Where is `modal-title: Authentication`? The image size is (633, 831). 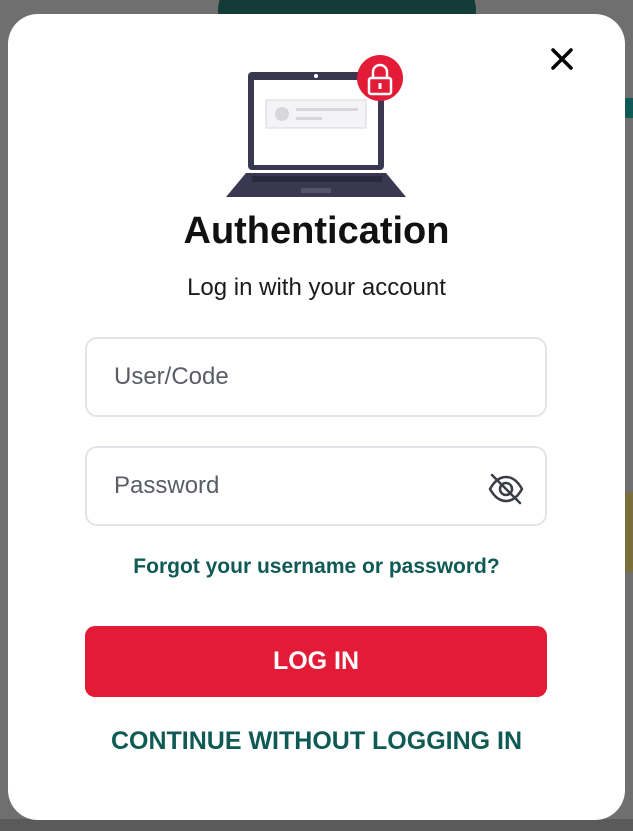 modal-title: Authentication is located at coordinates (316, 231).